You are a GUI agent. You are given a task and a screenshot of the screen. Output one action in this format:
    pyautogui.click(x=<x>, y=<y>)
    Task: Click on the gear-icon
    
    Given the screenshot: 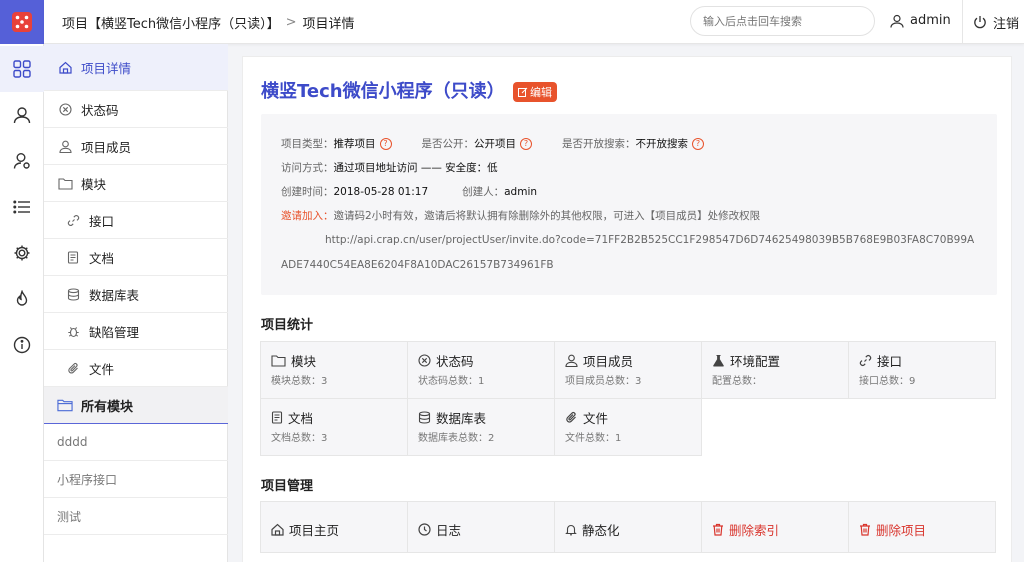 What is the action you would take?
    pyautogui.click(x=22, y=253)
    